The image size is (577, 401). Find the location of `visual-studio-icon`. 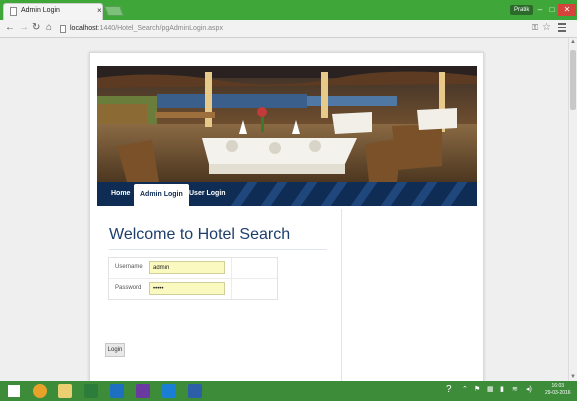

visual-studio-icon is located at coordinates (143, 391).